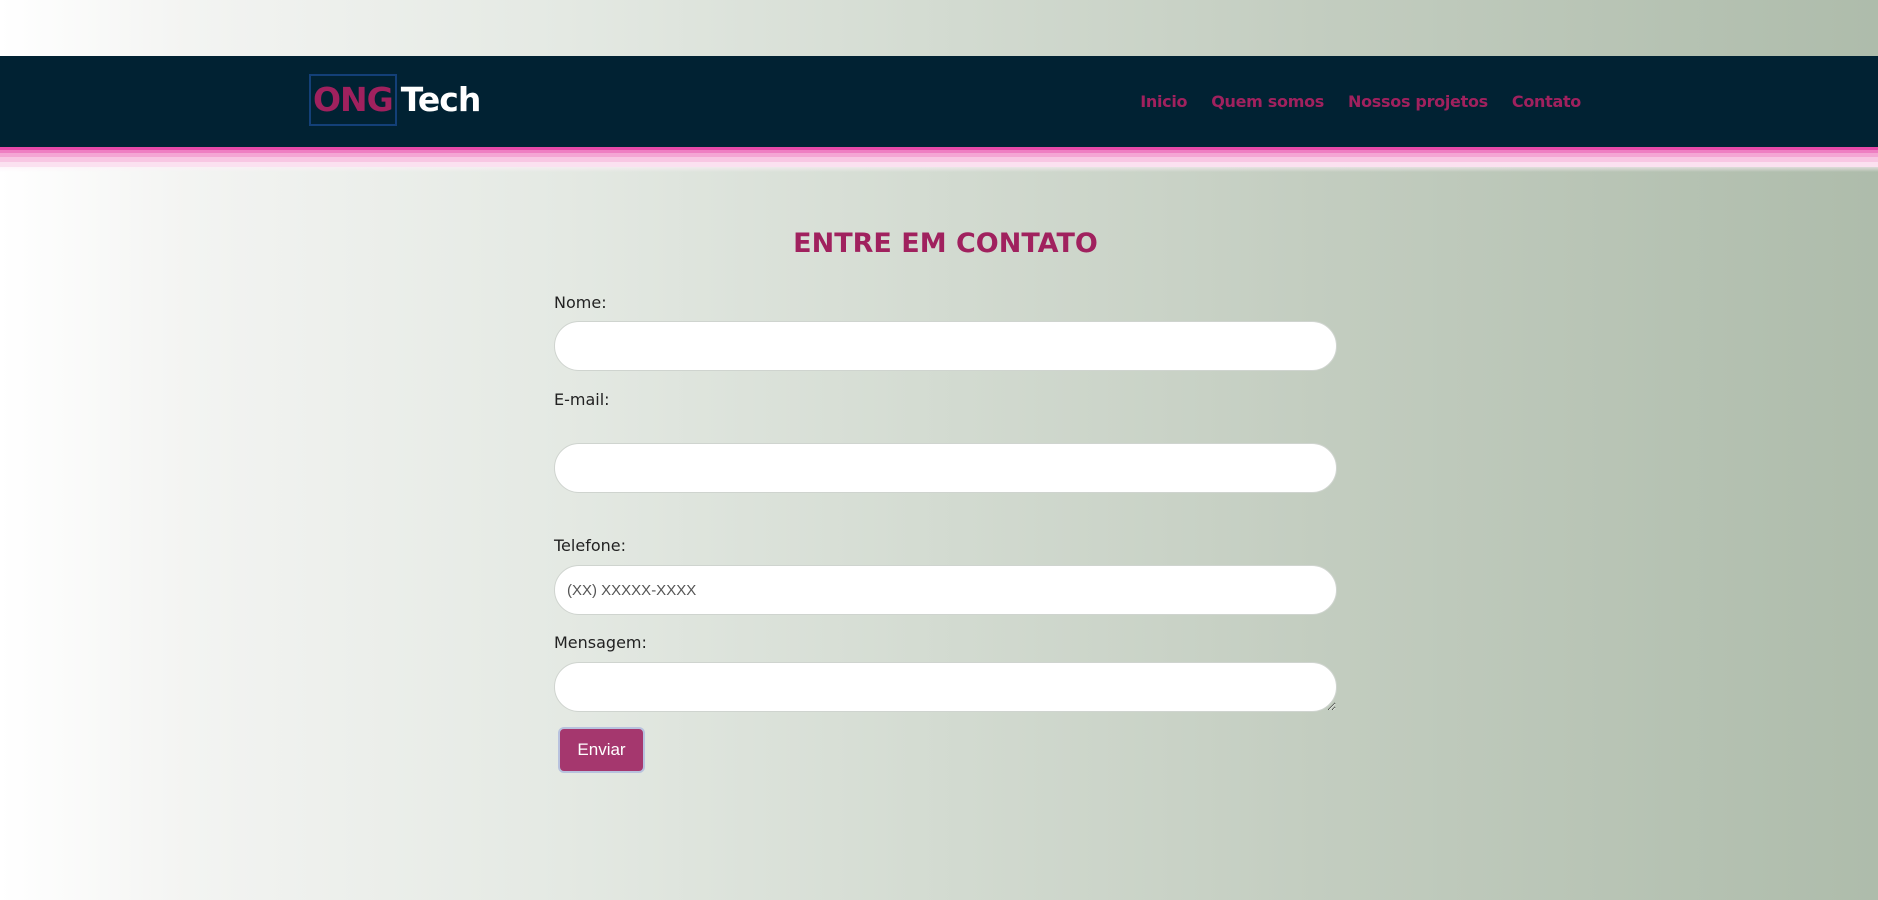  What do you see at coordinates (601, 750) in the screenshot?
I see `submit-button: Enviar` at bounding box center [601, 750].